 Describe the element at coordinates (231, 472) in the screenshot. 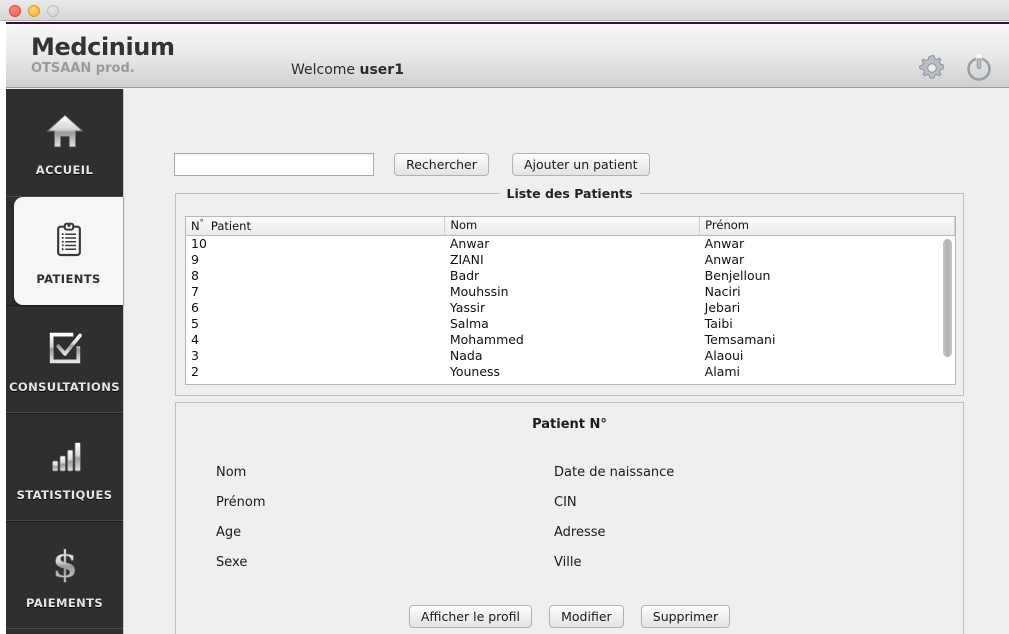

I see `detail-label-nom: Nom` at that location.